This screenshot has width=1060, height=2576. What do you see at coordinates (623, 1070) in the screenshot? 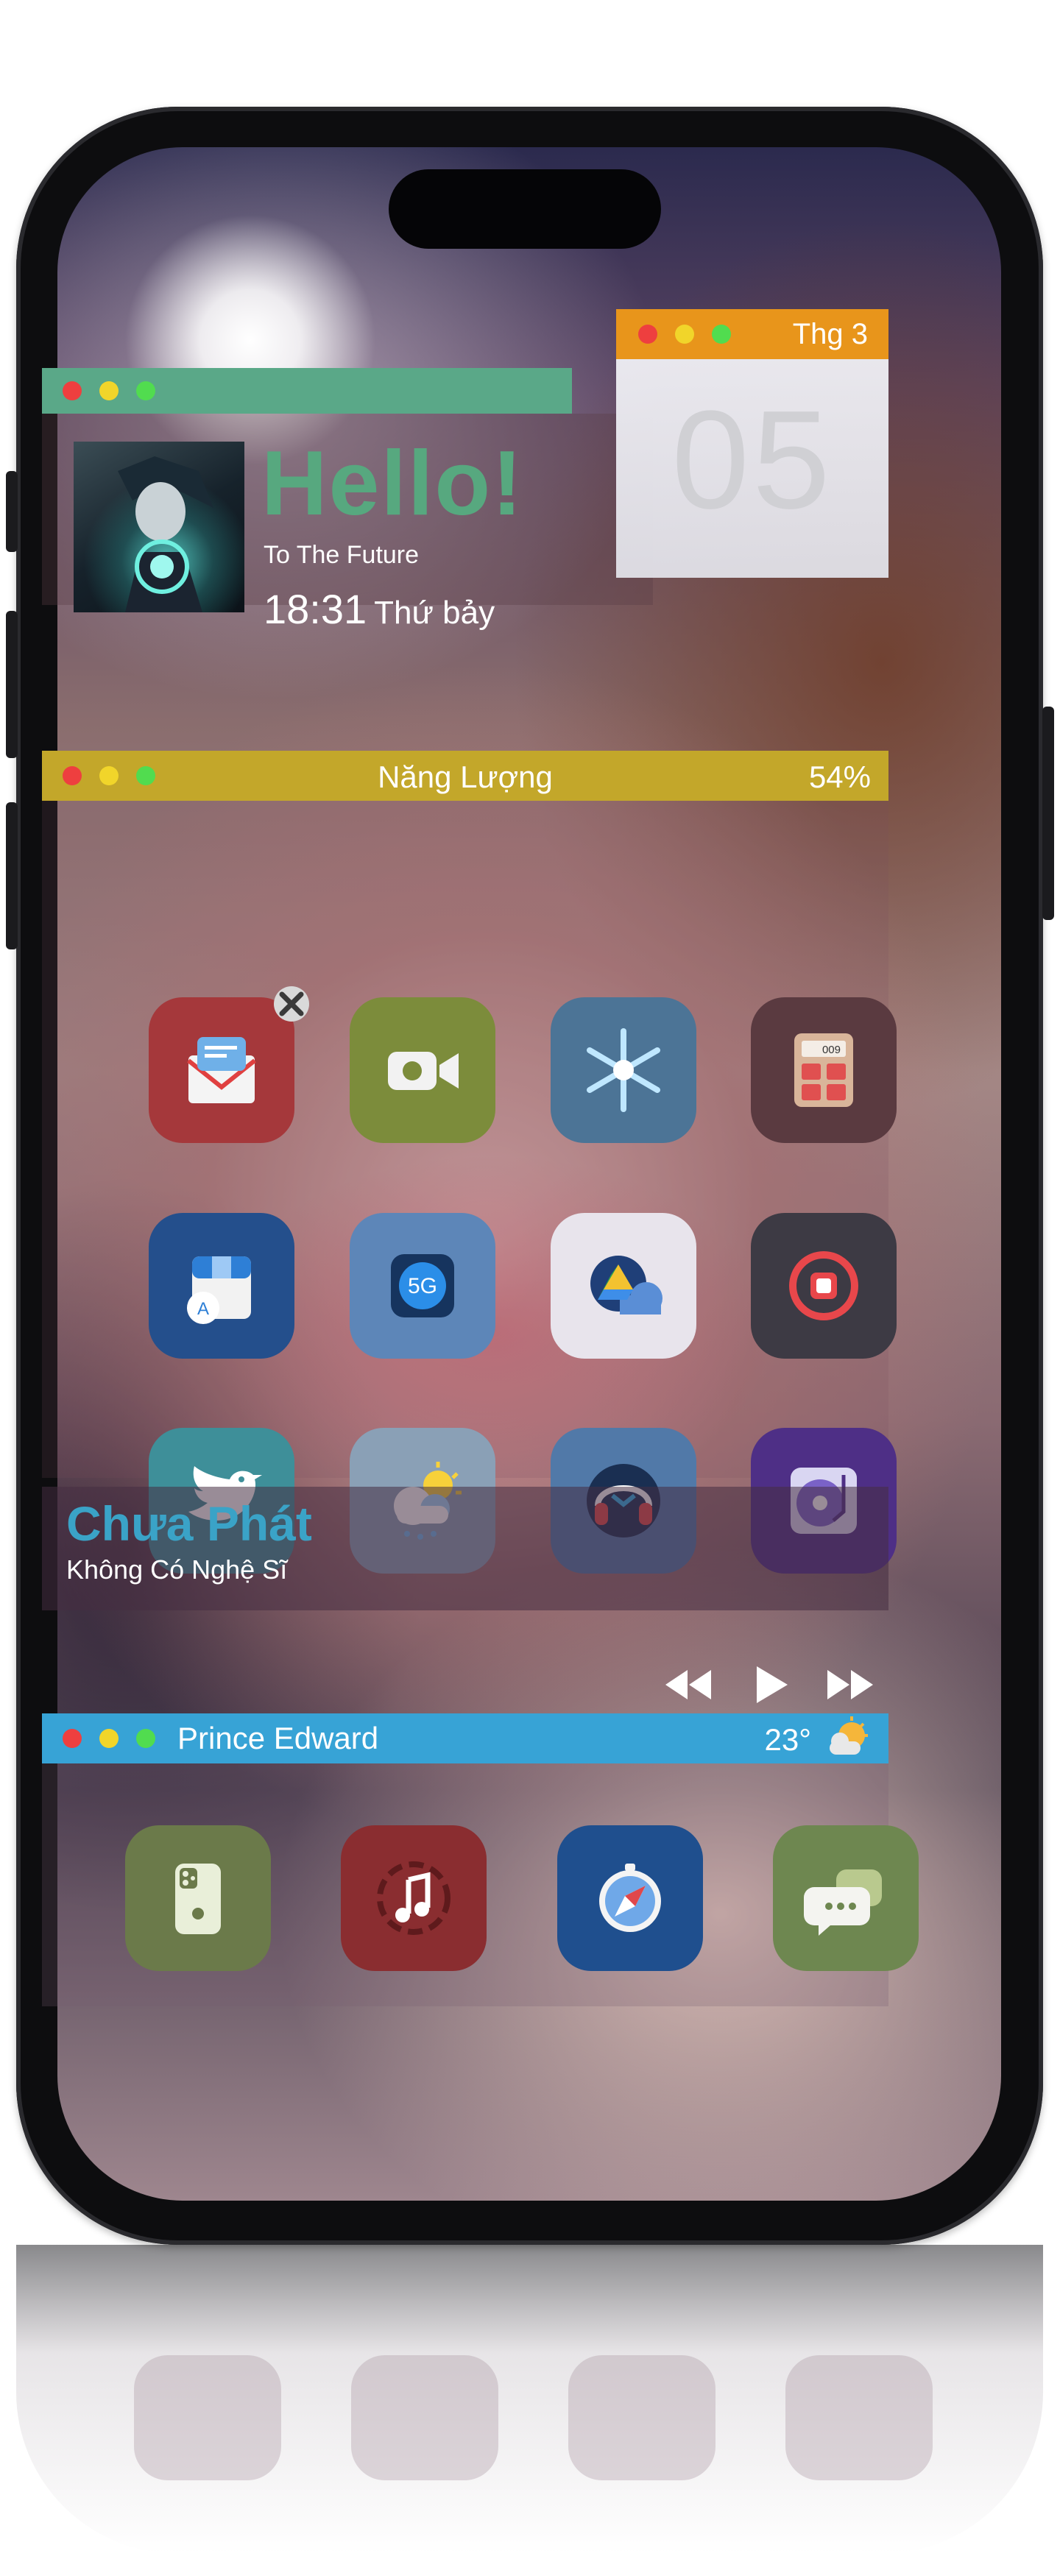
I see `snowflake-app-icon` at bounding box center [623, 1070].